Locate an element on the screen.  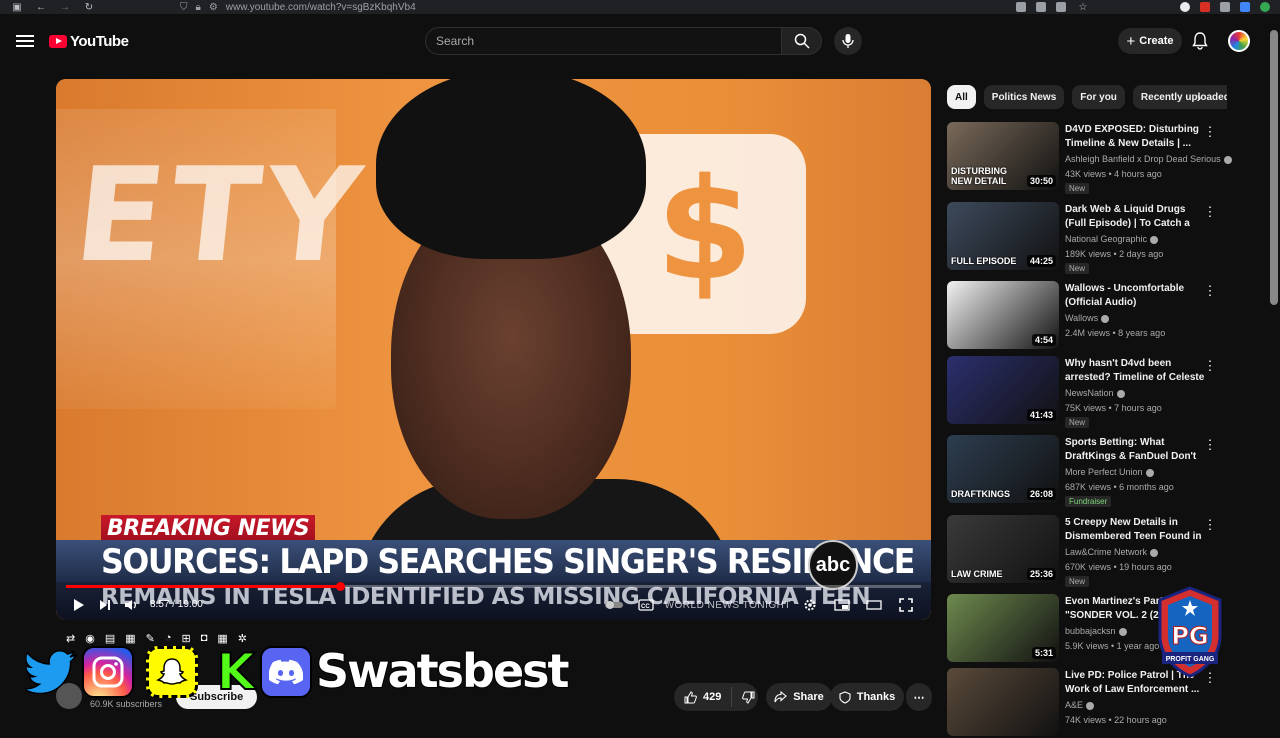
hamburger-menu-icon is located at coordinates (25, 40).